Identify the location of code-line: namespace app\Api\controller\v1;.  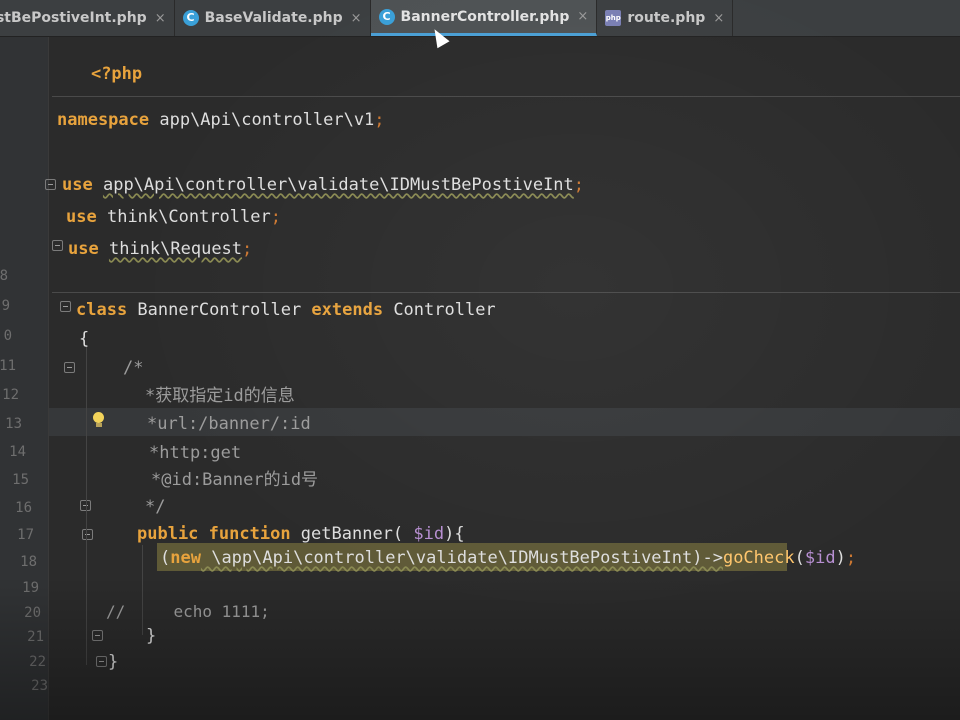
(221, 120).